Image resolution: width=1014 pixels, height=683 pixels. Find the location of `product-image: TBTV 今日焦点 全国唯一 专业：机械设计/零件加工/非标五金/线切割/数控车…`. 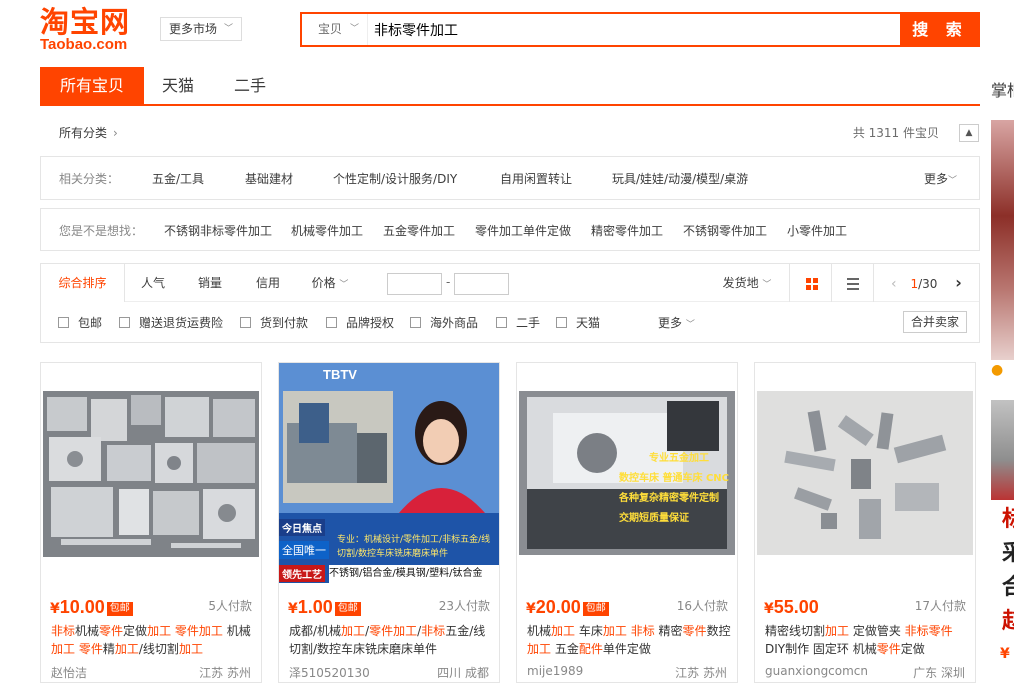

product-image: TBTV 今日焦点 全国唯一 专业：机械设计/零件加工/非标五金/线切割/数控车… is located at coordinates (389, 473).